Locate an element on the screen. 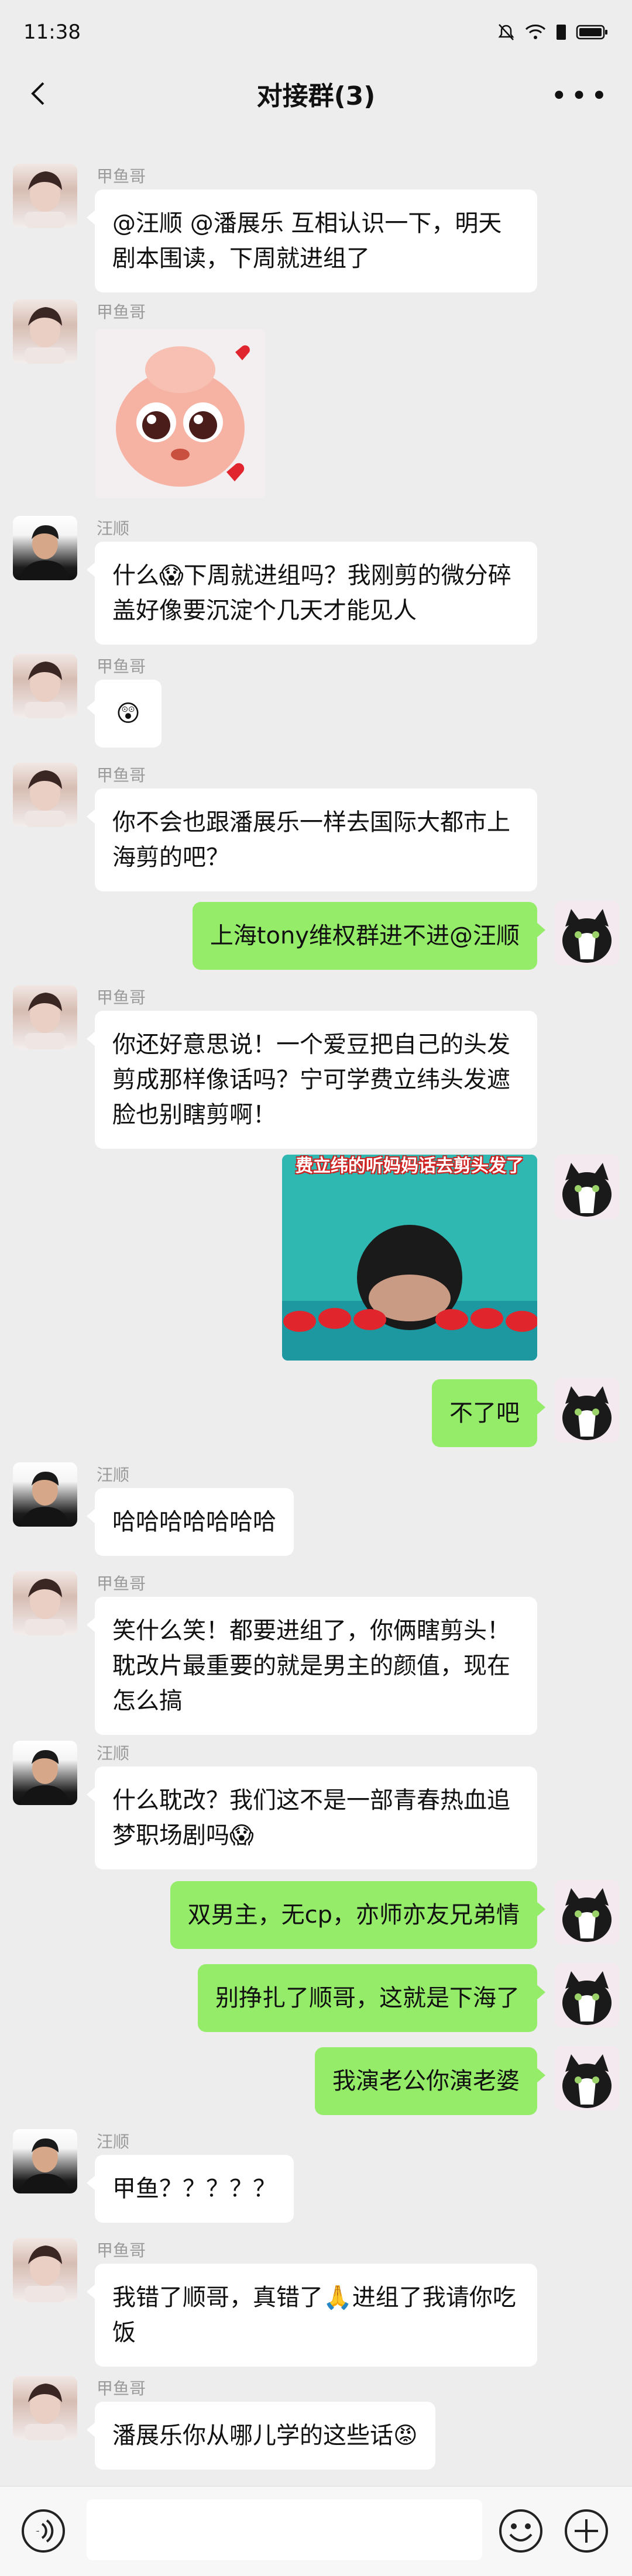 The width and height of the screenshot is (632, 2576). swimmer-meme-sticker: 费立纬的听妈妈话去剪头发了 is located at coordinates (409, 1258).